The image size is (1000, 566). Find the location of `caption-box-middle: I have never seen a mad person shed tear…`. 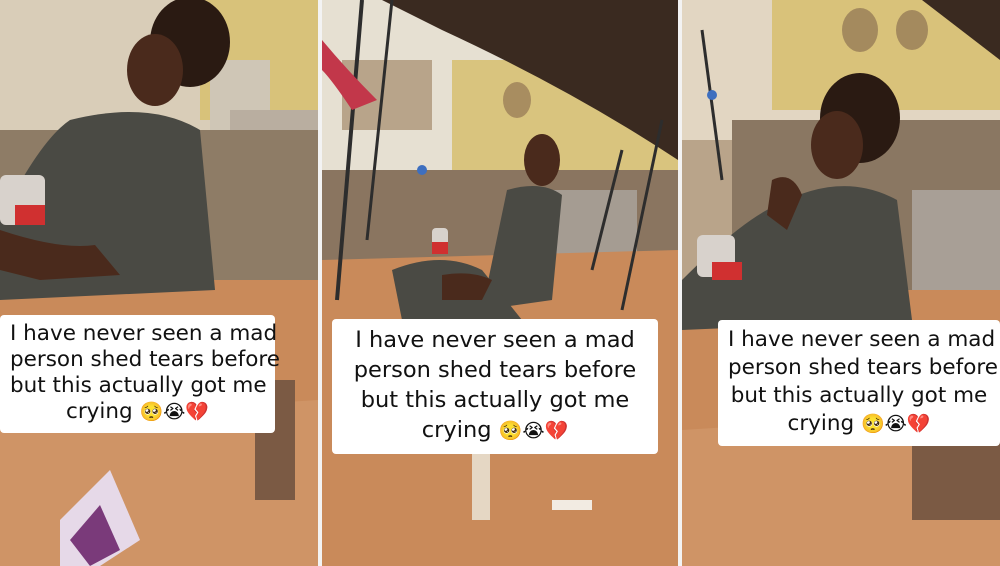

caption-box-middle: I have never seen a mad person shed tear… is located at coordinates (495, 386).